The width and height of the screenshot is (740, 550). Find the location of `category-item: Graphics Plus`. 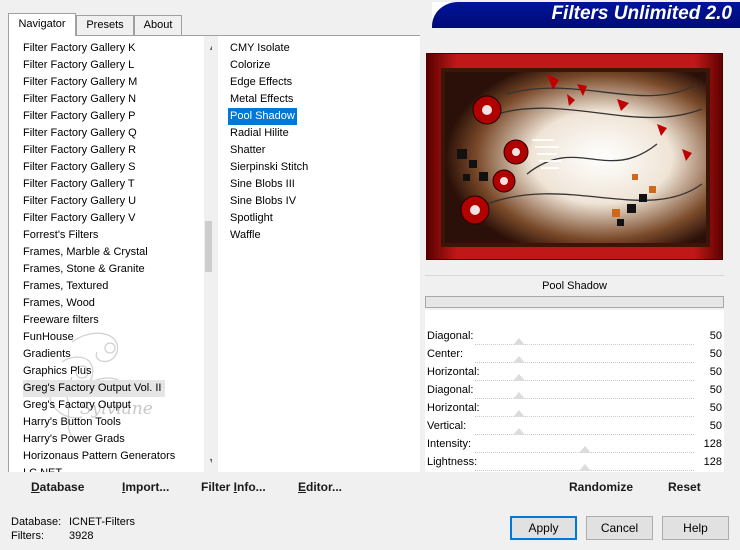

category-item: Graphics Plus is located at coordinates (57, 371).